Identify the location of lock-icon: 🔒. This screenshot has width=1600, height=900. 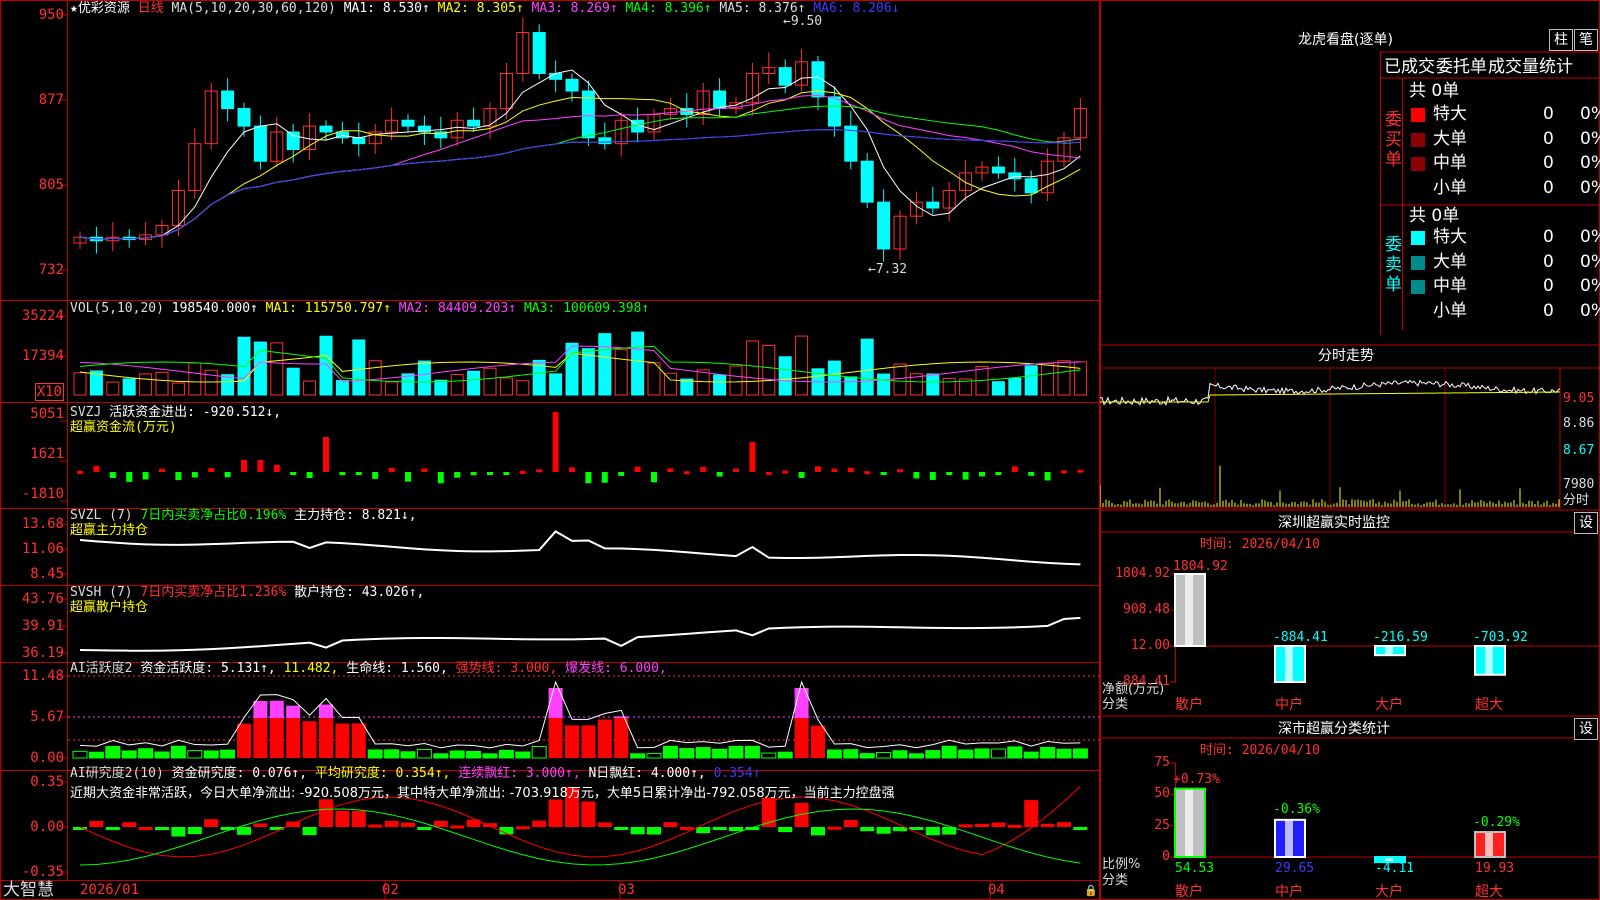
(1091, 890).